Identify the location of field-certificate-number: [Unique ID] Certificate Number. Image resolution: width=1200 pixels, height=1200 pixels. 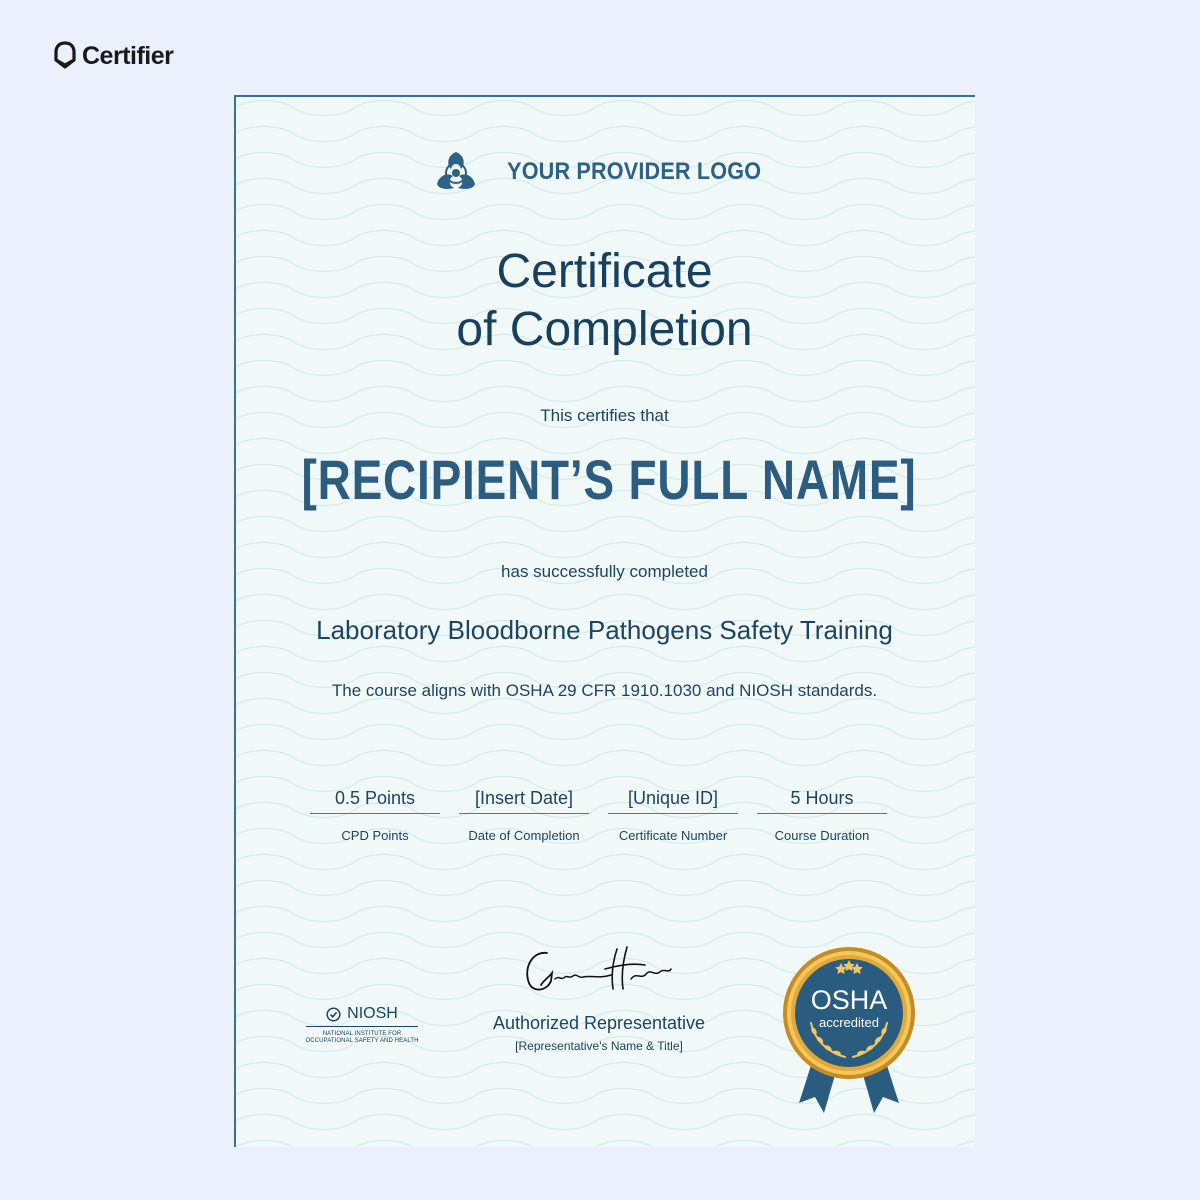
(673, 814).